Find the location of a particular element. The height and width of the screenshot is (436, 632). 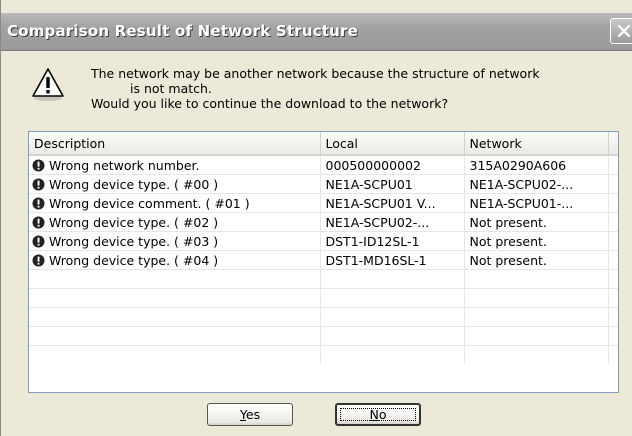

row-local: NE1A-SCPU01 is located at coordinates (392, 184).